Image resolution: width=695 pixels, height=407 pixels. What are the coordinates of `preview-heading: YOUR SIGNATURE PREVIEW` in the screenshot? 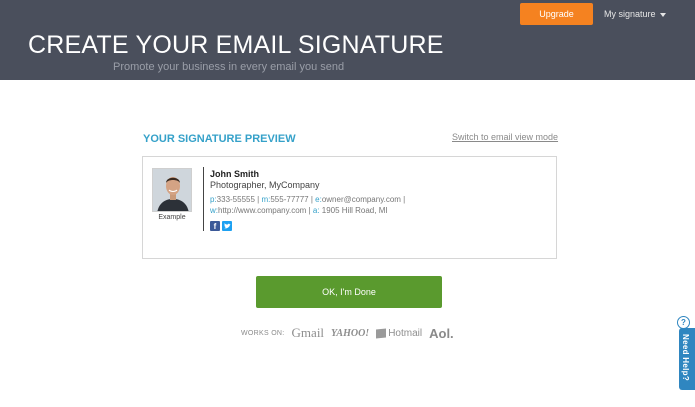 It's located at (219, 139).